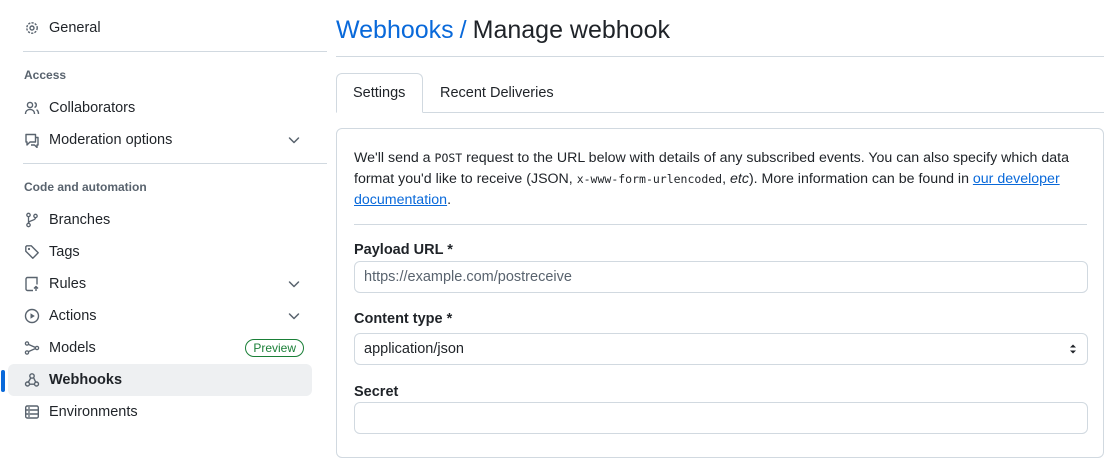 This screenshot has width=1111, height=458. Describe the element at coordinates (75, 28) in the screenshot. I see `sidebar-item-label: General` at that location.